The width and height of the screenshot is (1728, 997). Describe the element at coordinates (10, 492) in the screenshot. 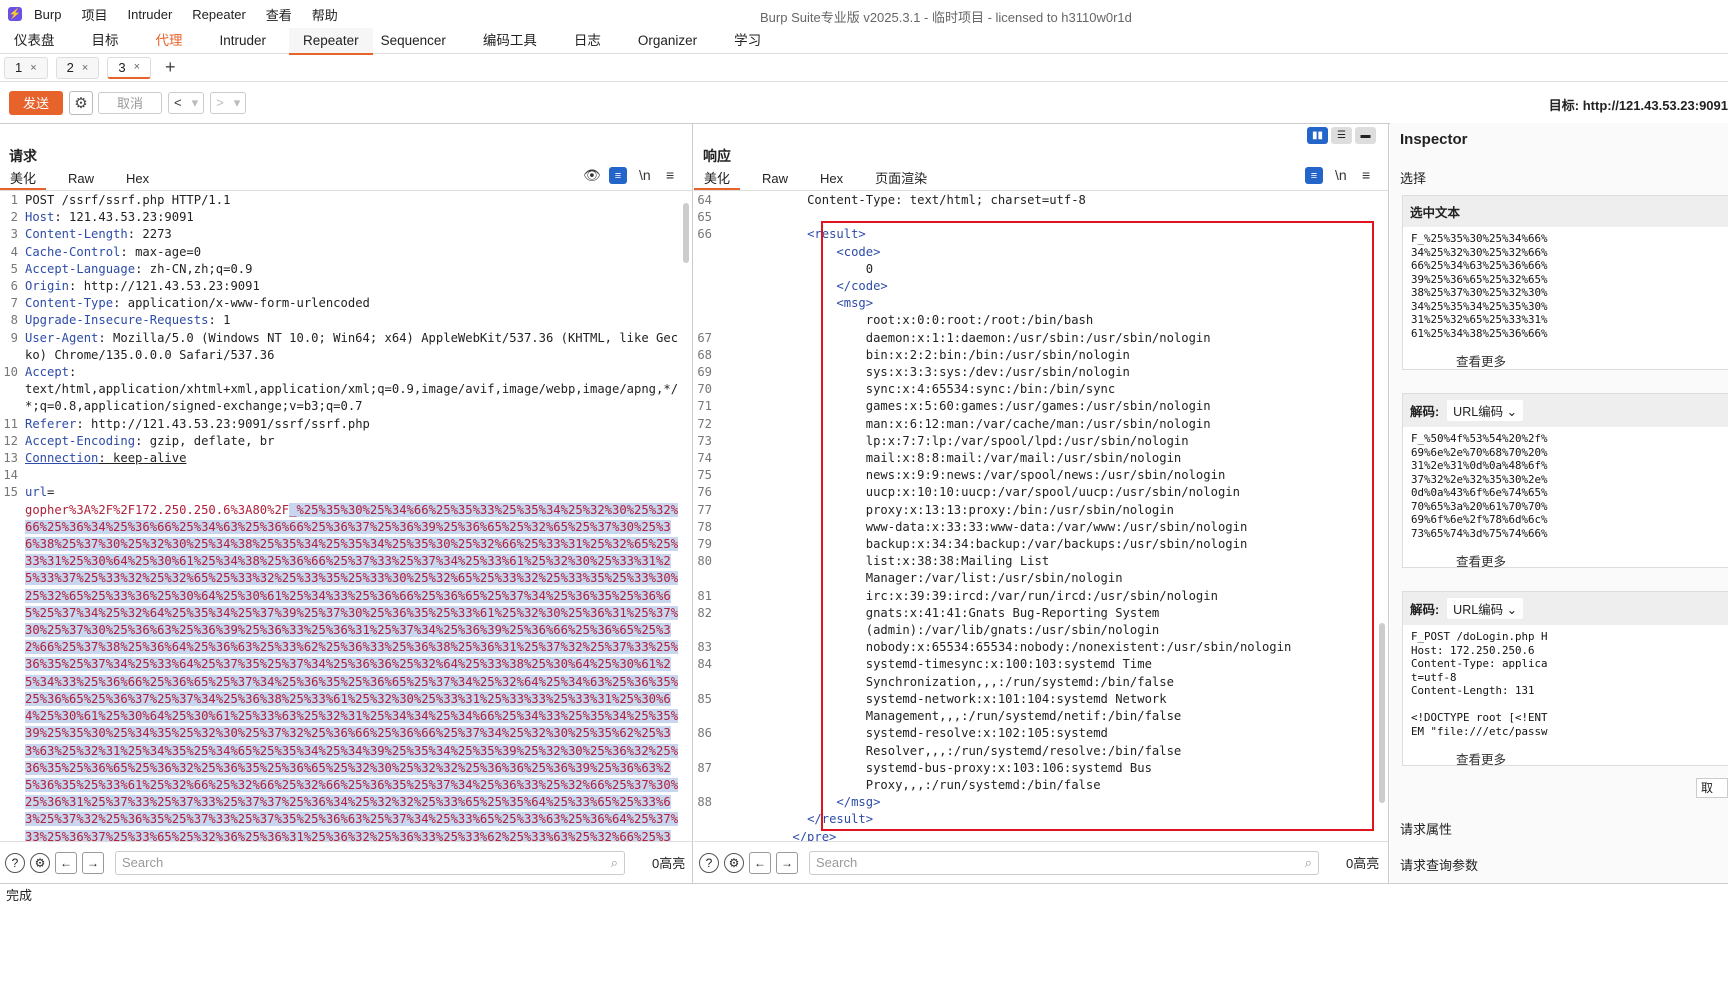

I see `line-number: 15` at that location.